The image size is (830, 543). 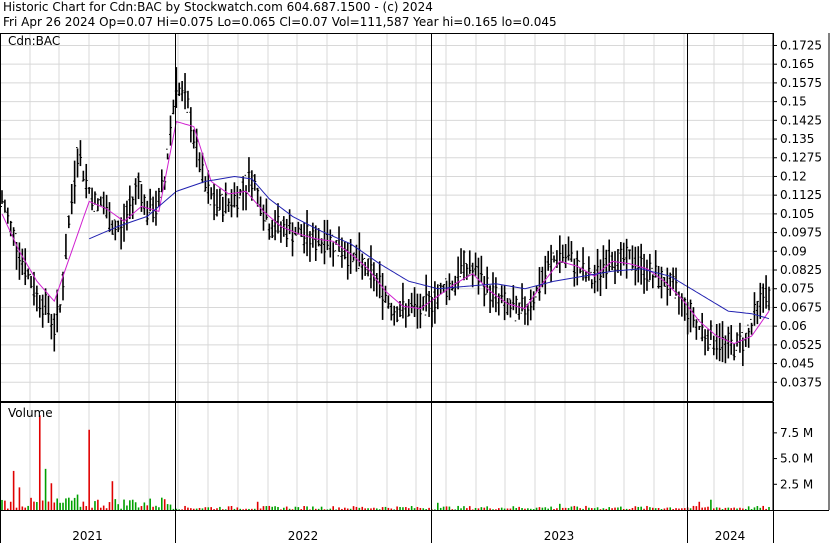 What do you see at coordinates (797, 364) in the screenshot?
I see `price-tick-label: 0.045` at bounding box center [797, 364].